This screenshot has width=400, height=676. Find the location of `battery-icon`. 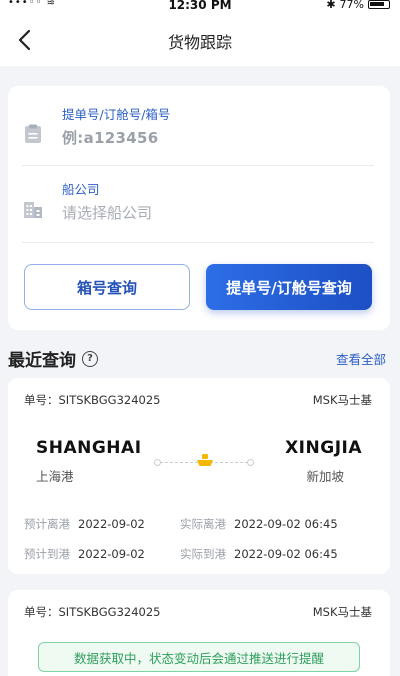

battery-icon is located at coordinates (379, 4).